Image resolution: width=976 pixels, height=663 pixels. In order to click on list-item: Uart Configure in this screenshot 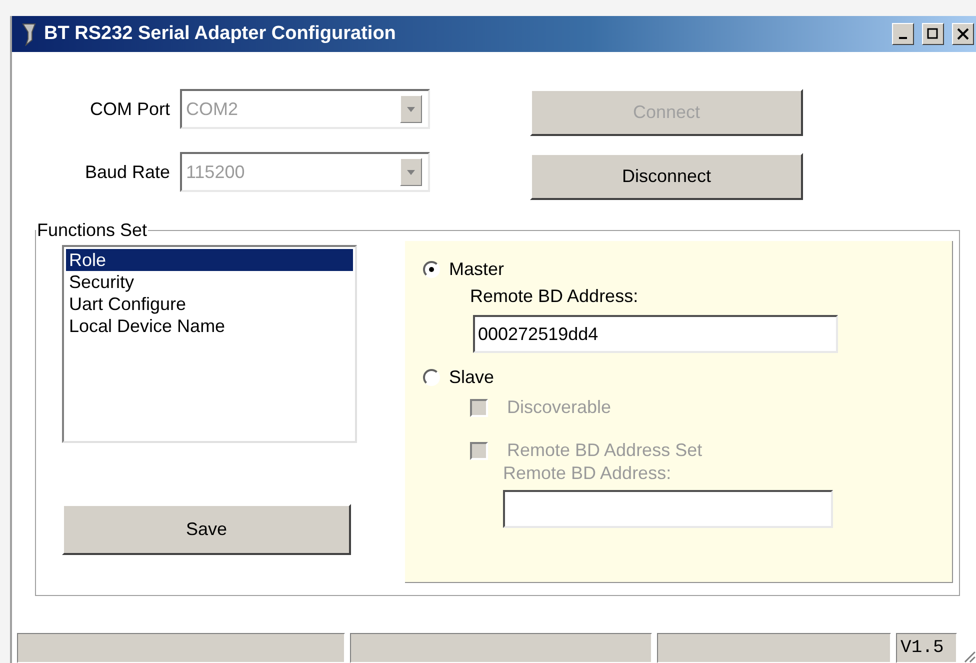, I will do `click(209, 304)`.